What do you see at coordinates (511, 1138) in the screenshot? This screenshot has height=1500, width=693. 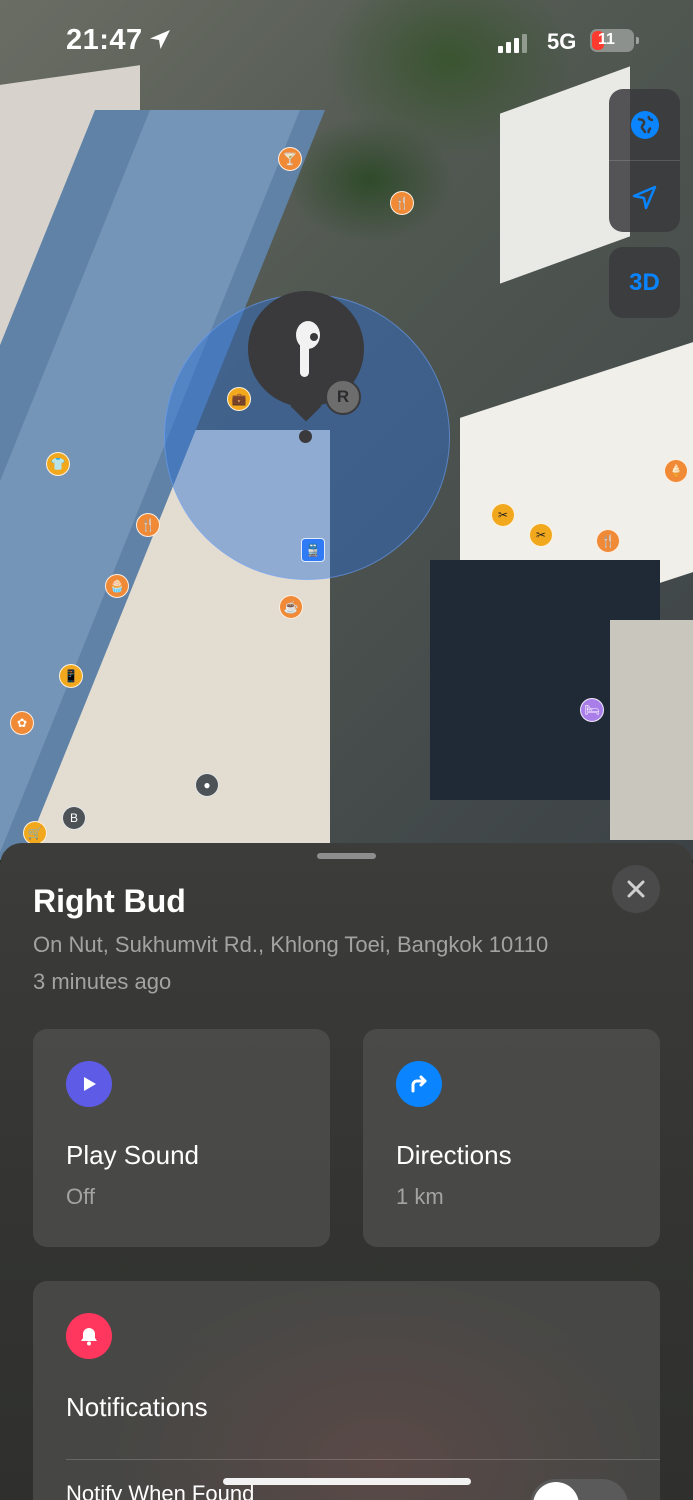 I see `directions-card: Directions 1 km` at bounding box center [511, 1138].